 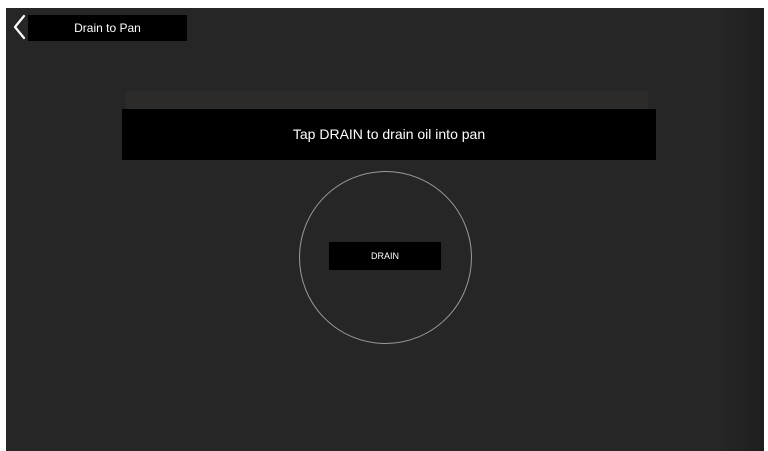 I want to click on drain-button: DRAIN, so click(x=385, y=256).